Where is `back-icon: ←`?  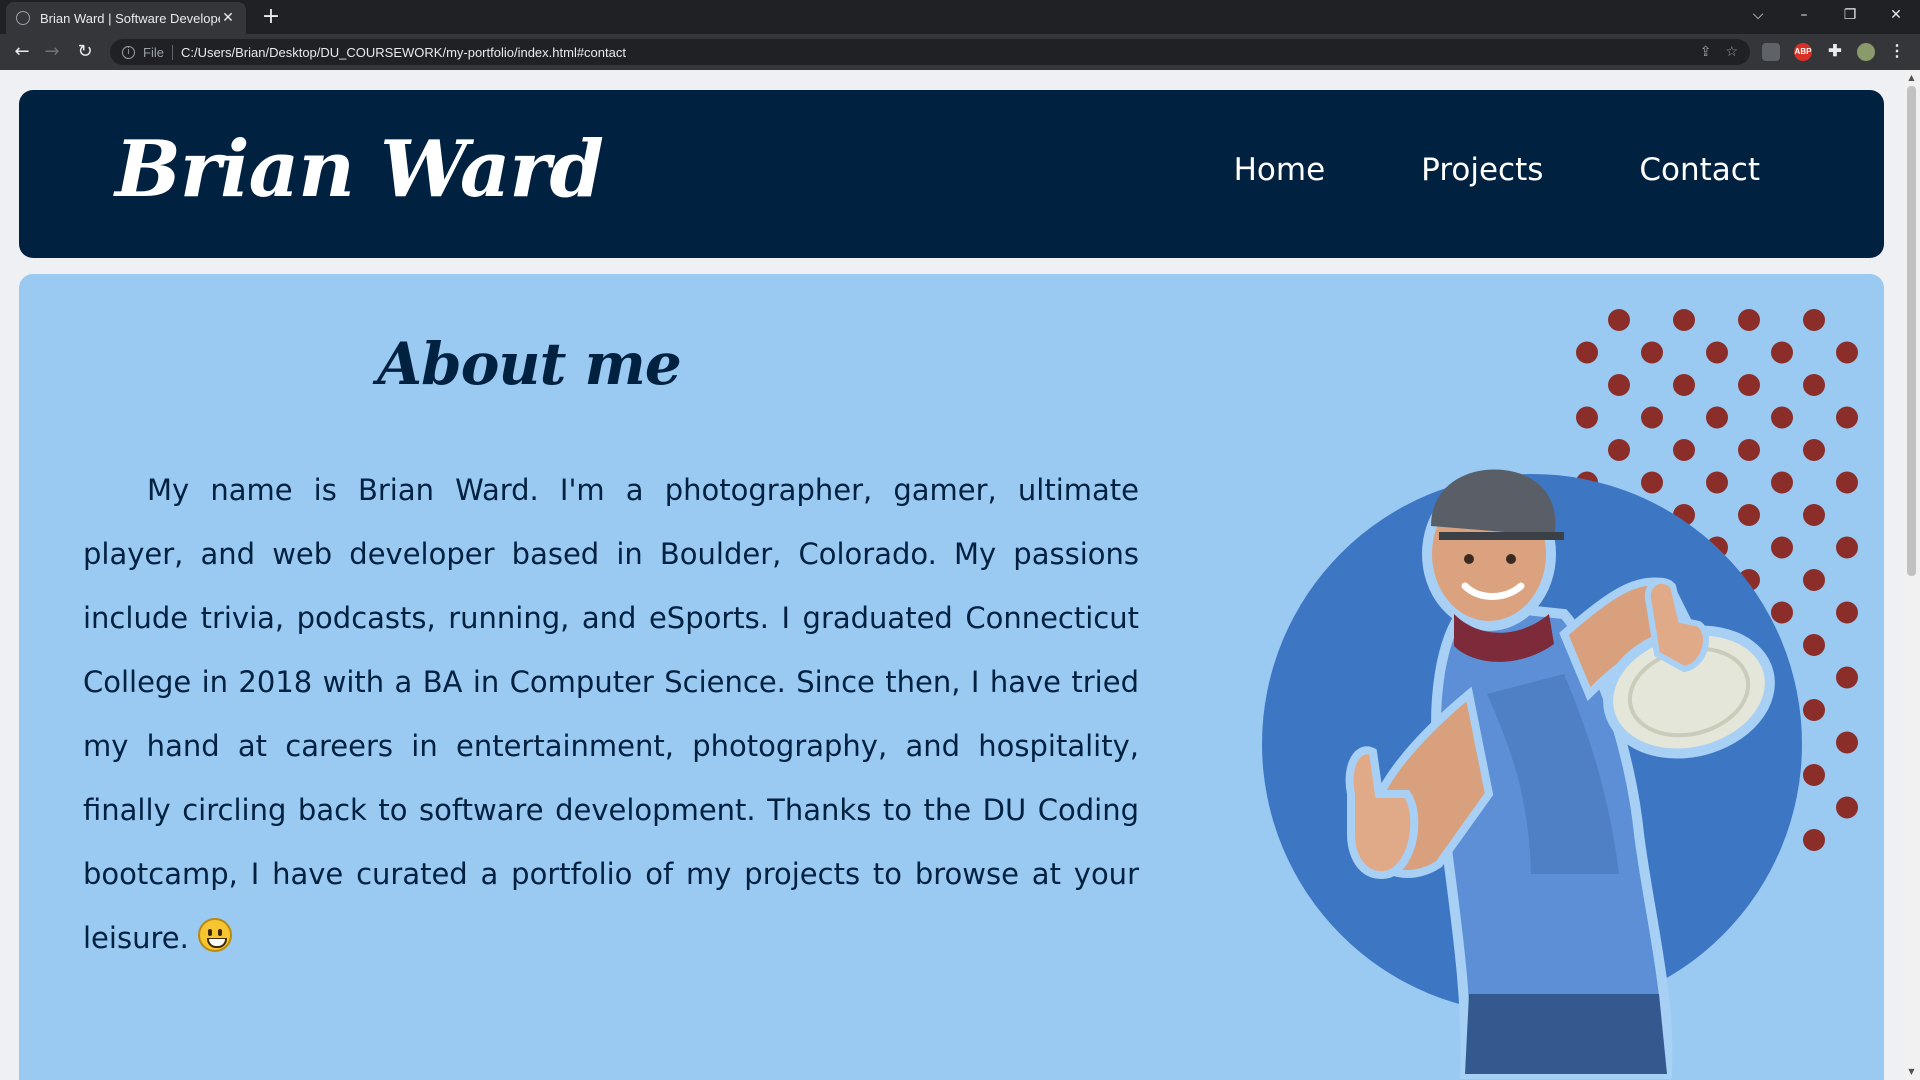 back-icon: ← is located at coordinates (22, 52).